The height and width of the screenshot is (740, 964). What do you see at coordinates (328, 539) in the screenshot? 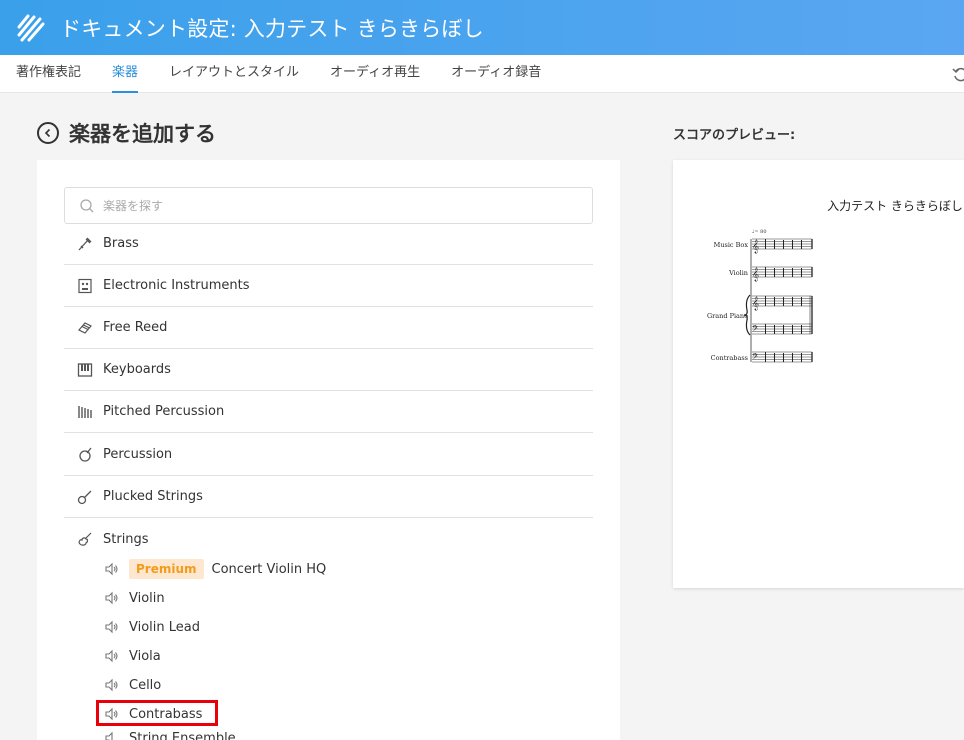
I see `category-strings: Strings` at bounding box center [328, 539].